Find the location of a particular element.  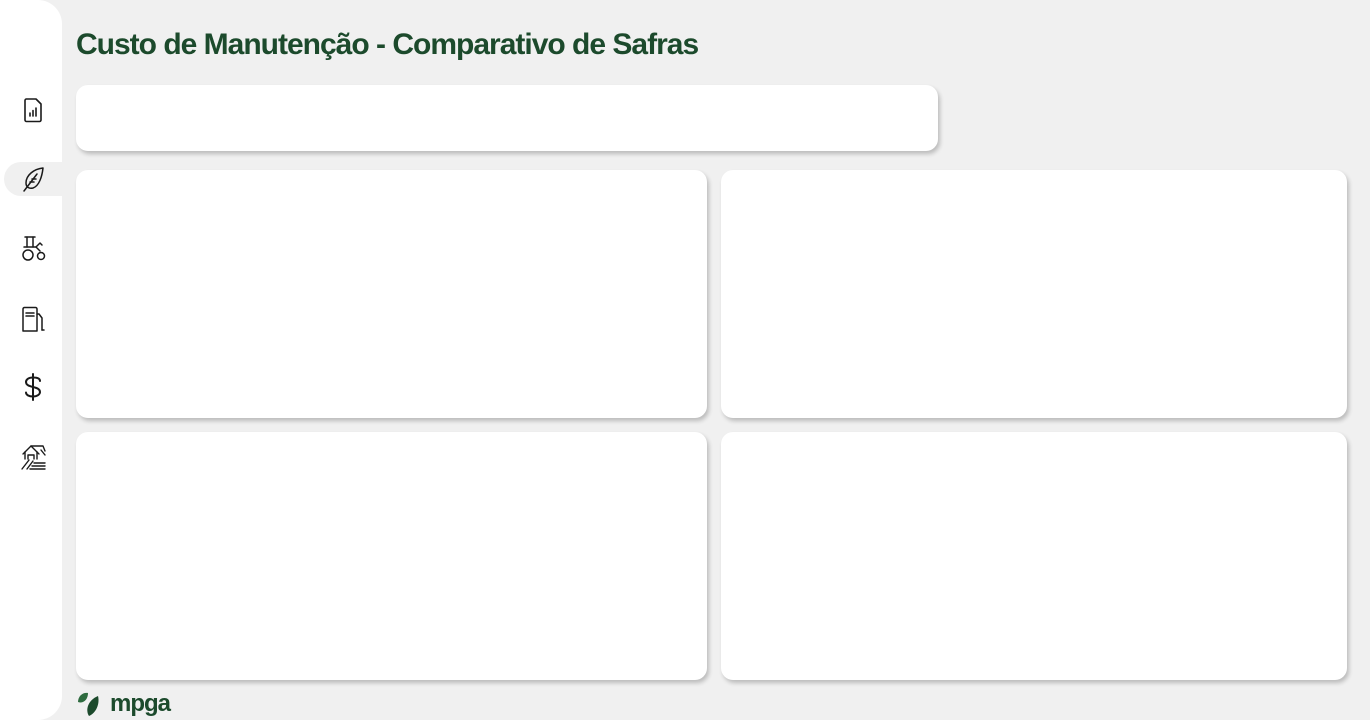

sidebar-item-machinery is located at coordinates (33, 248).